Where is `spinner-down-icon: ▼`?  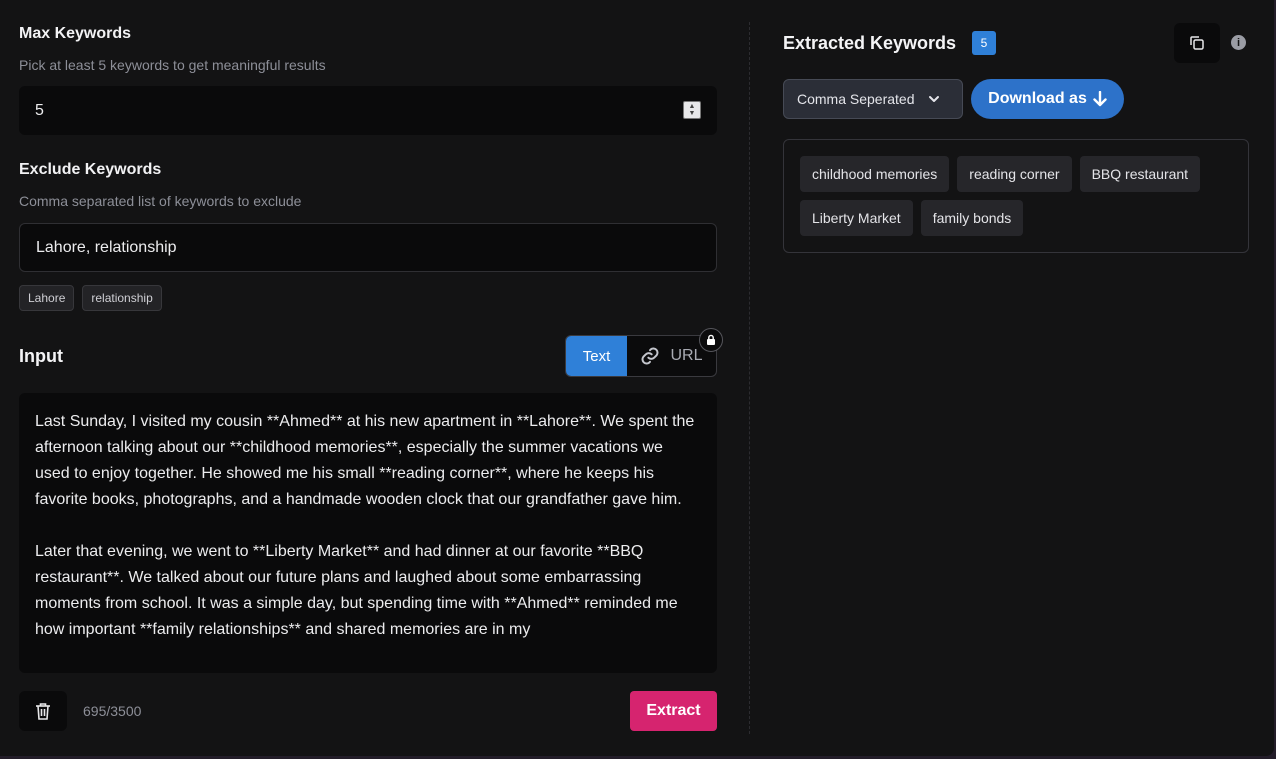
spinner-down-icon: ▼ is located at coordinates (692, 113).